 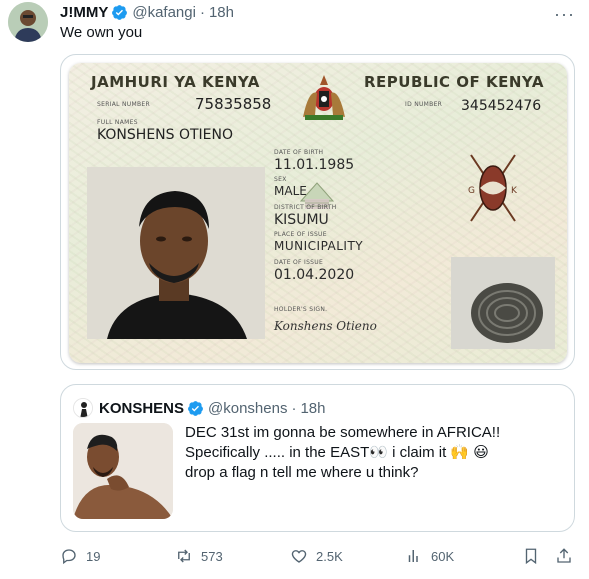 What do you see at coordinates (212, 556) in the screenshot?
I see `retweet-count: 573` at bounding box center [212, 556].